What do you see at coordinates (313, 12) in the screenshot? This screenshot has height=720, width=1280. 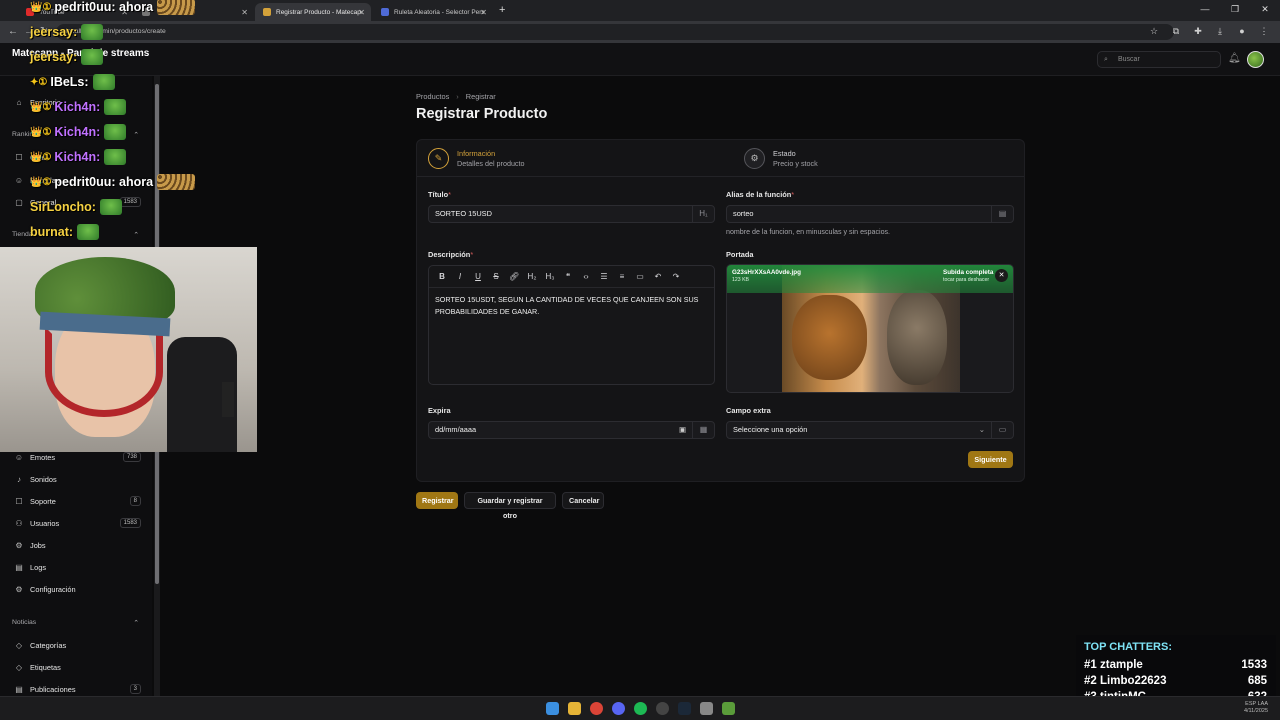 I see `browser-tab-active: Registrar Producto - Matecap... ✕` at bounding box center [313, 12].